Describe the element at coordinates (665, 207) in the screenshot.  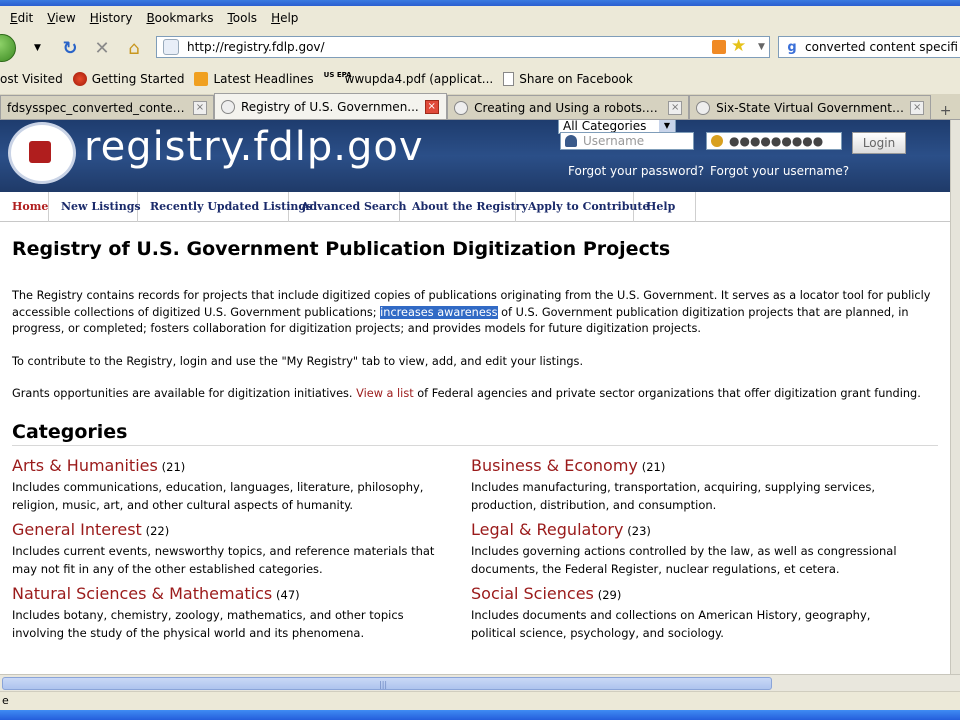
I see `nav-help: Help` at that location.